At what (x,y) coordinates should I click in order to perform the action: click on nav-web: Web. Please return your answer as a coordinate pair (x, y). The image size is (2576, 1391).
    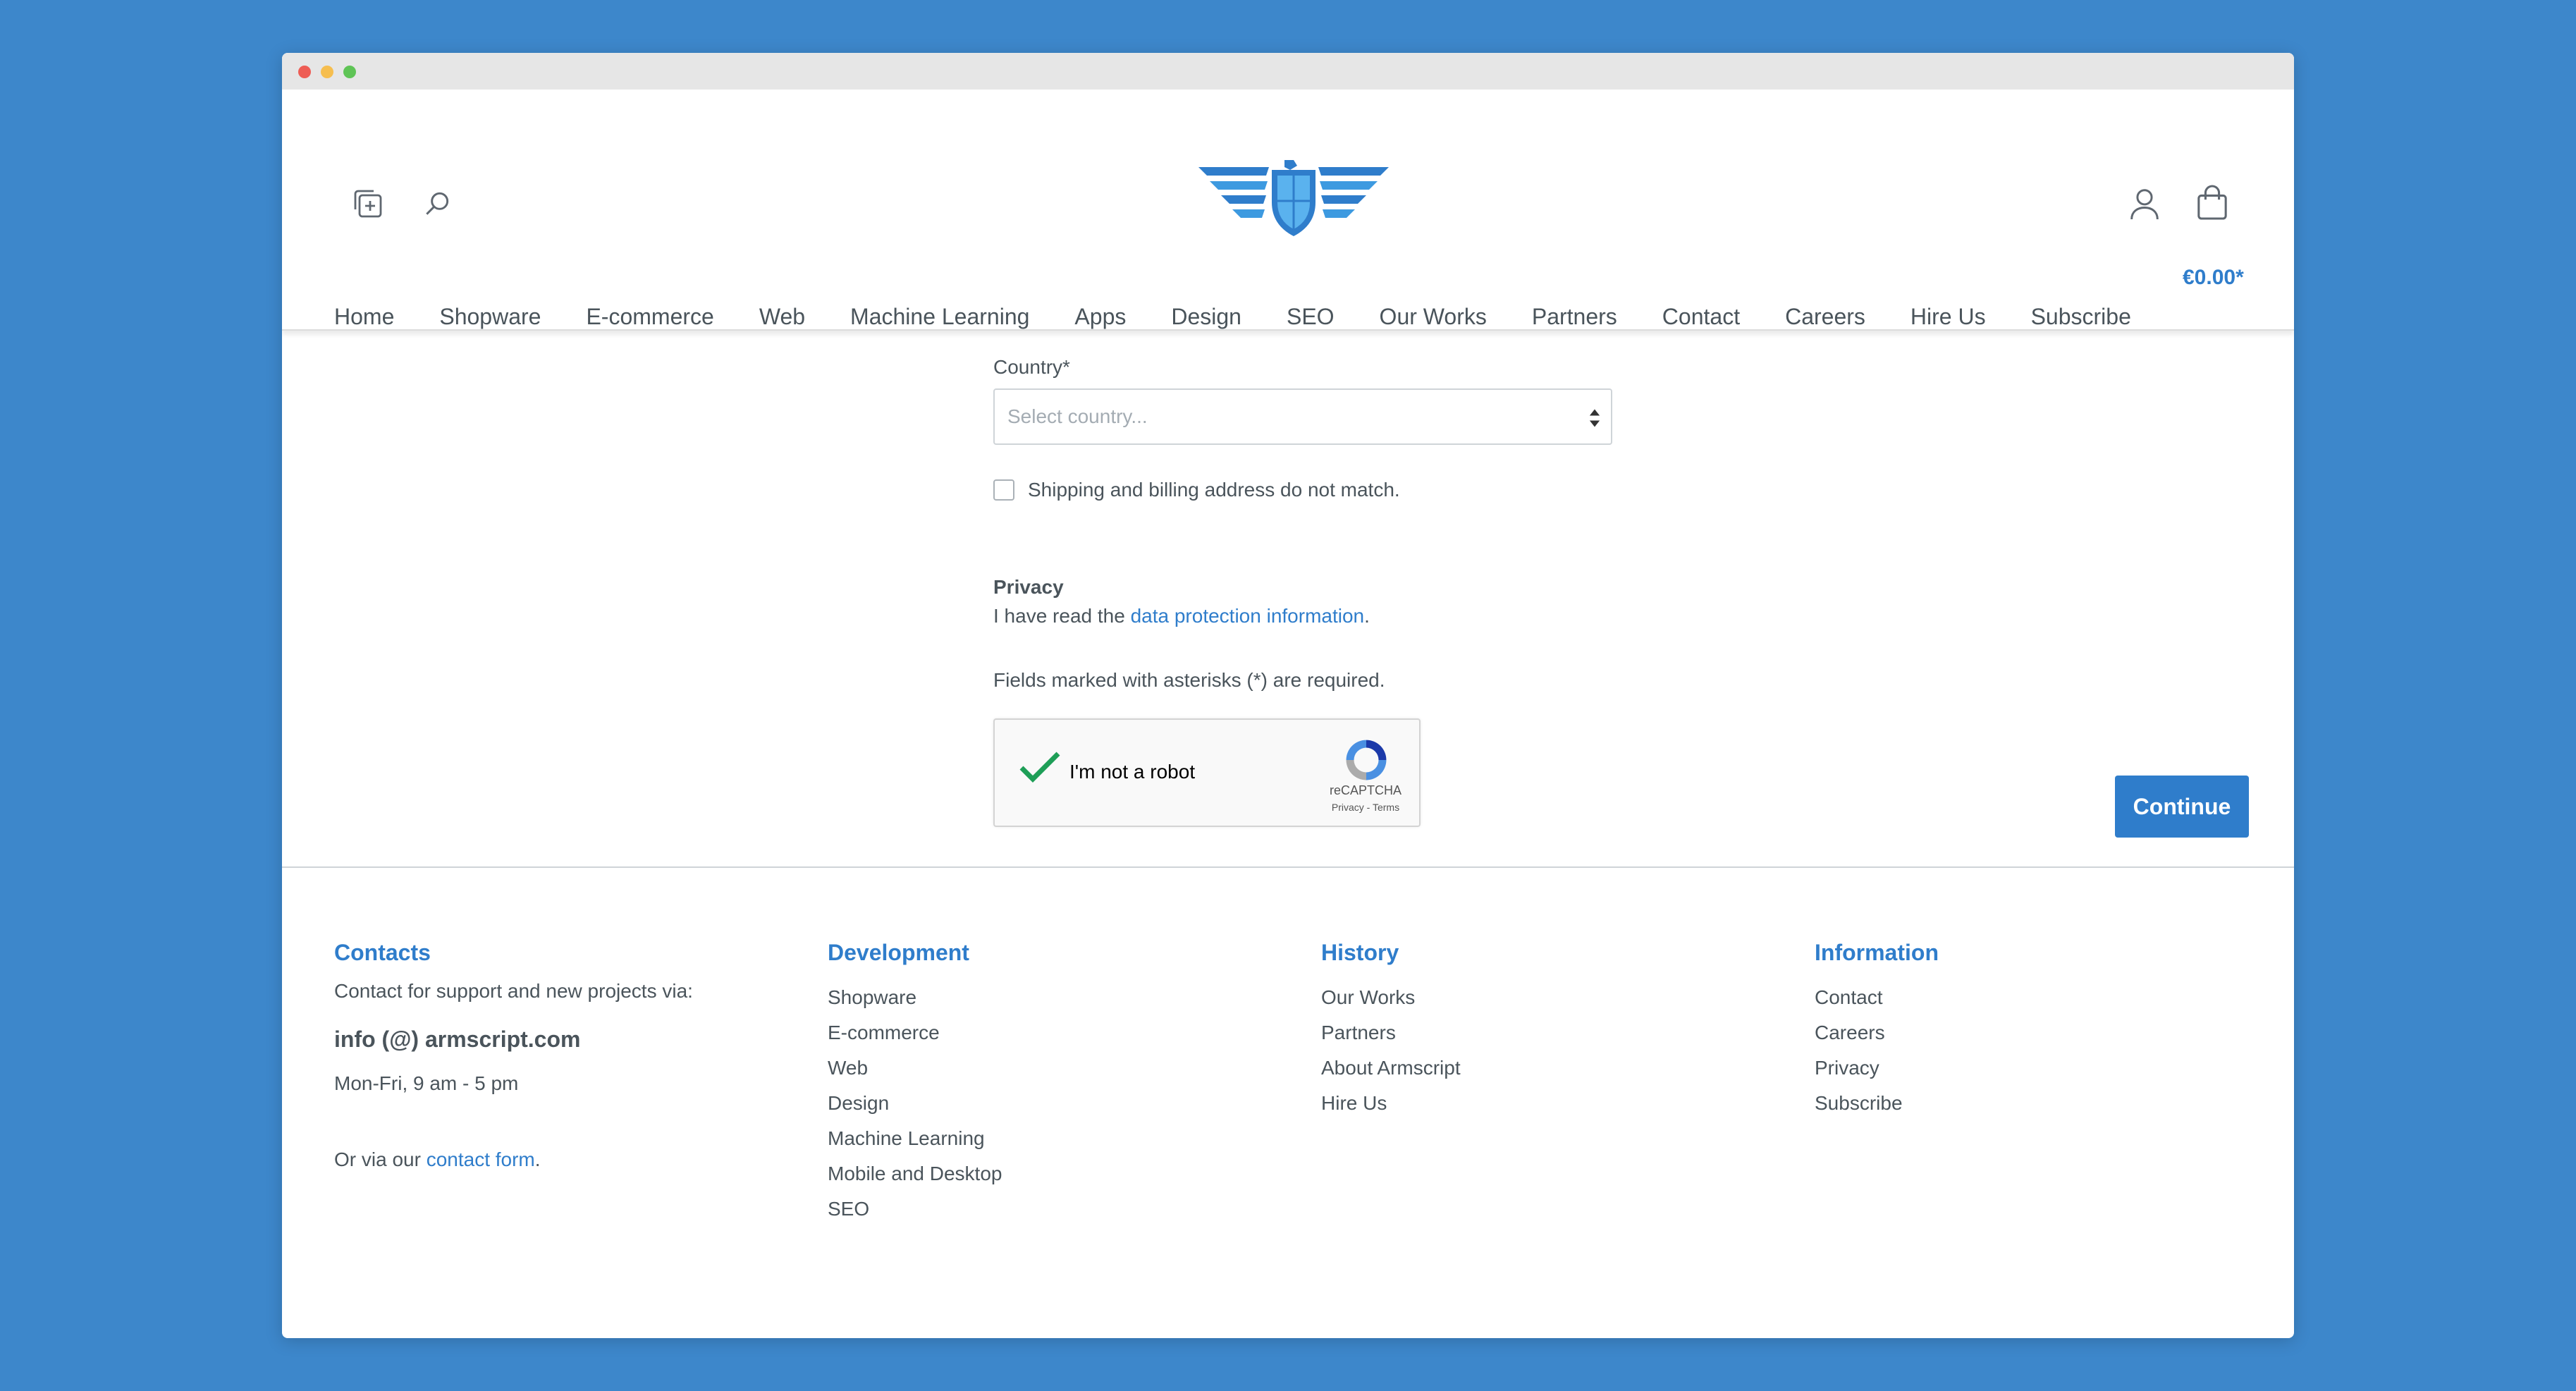
    Looking at the image, I should click on (782, 317).